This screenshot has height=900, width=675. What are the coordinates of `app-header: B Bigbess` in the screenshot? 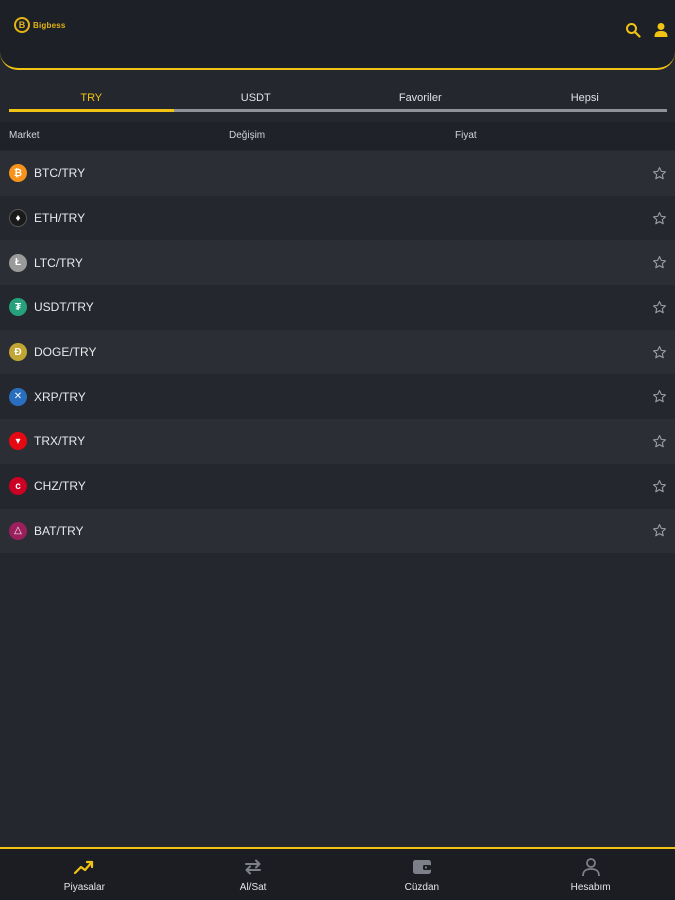 It's located at (337, 35).